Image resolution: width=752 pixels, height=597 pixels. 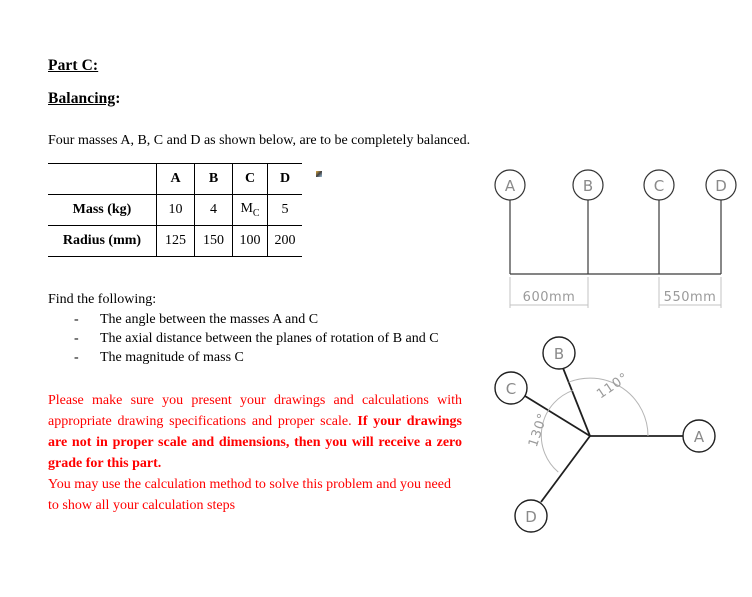 I want to click on cell-mass-d: 5, so click(x=284, y=210).